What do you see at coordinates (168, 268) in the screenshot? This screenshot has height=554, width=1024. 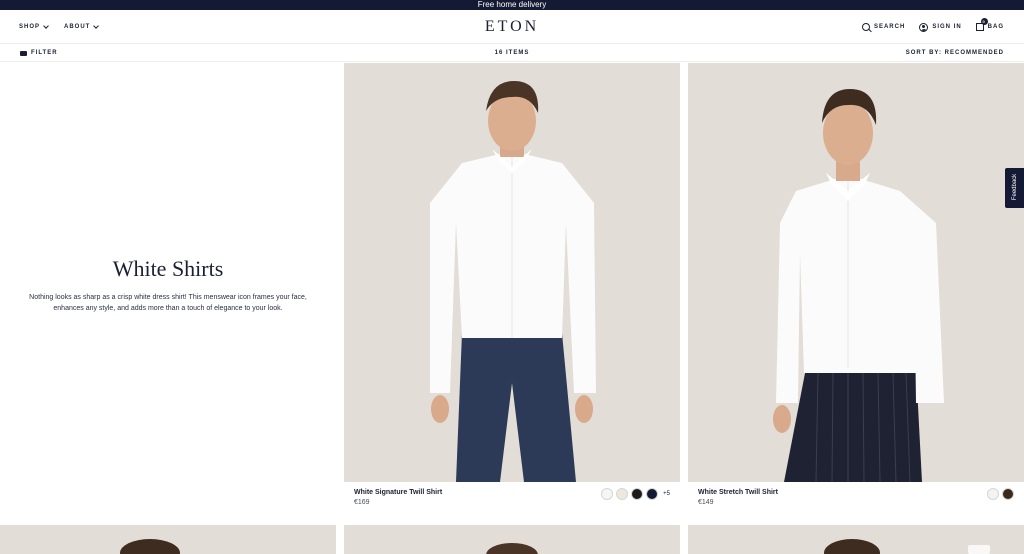 I see `category-title: White Shirts` at bounding box center [168, 268].